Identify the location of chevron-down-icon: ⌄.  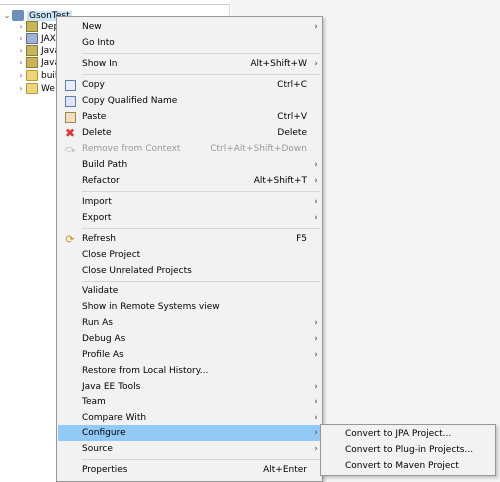
(7, 15).